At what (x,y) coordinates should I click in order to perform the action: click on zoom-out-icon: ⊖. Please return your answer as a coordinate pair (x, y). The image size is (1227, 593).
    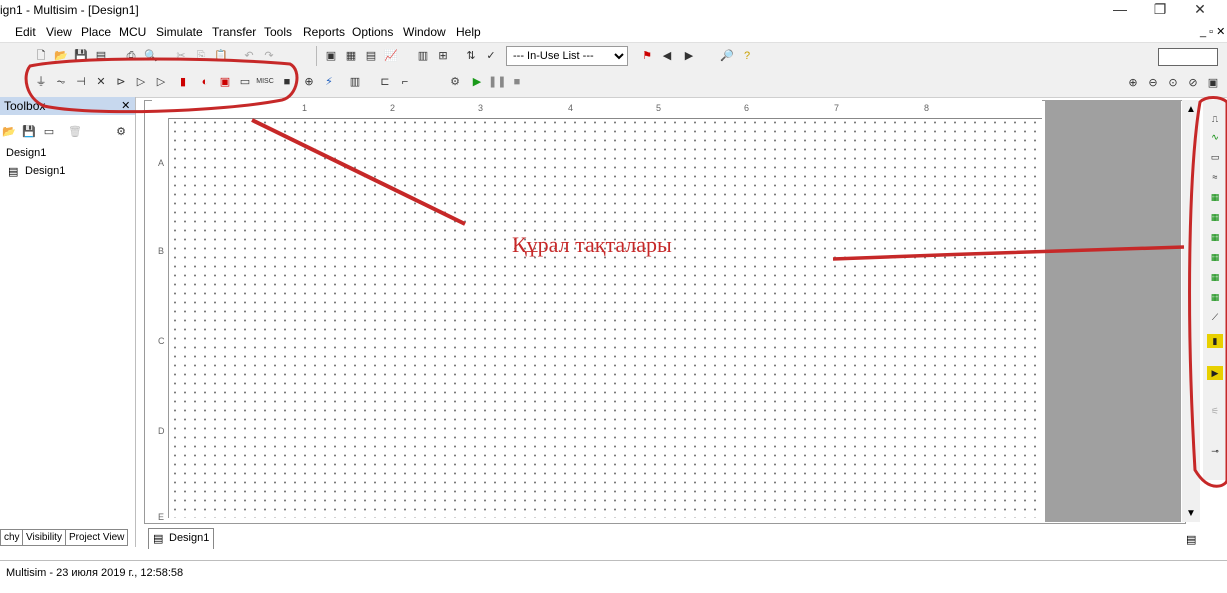
    Looking at the image, I should click on (1153, 83).